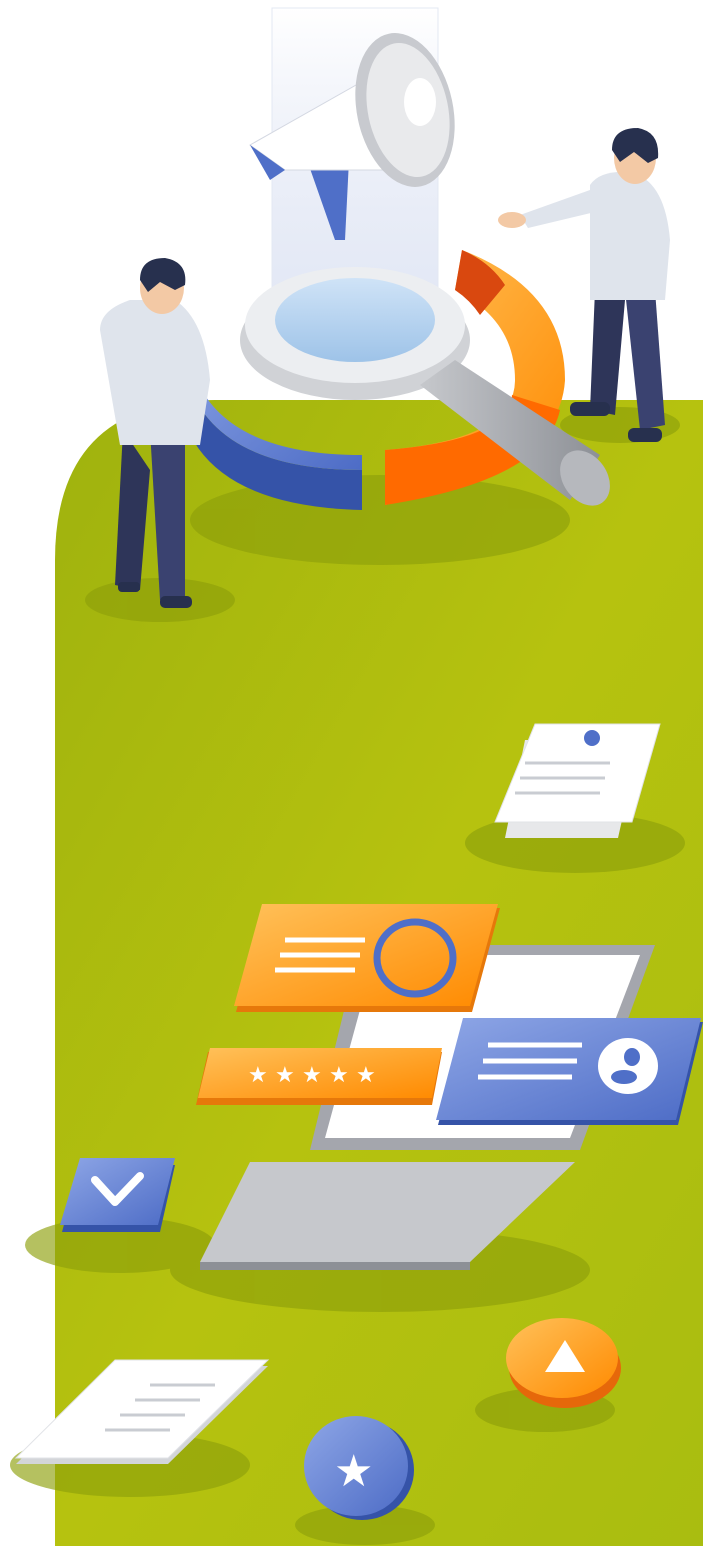 The image size is (703, 1546). Describe the element at coordinates (117, 1195) in the screenshot. I see `checkmark-icon` at that location.